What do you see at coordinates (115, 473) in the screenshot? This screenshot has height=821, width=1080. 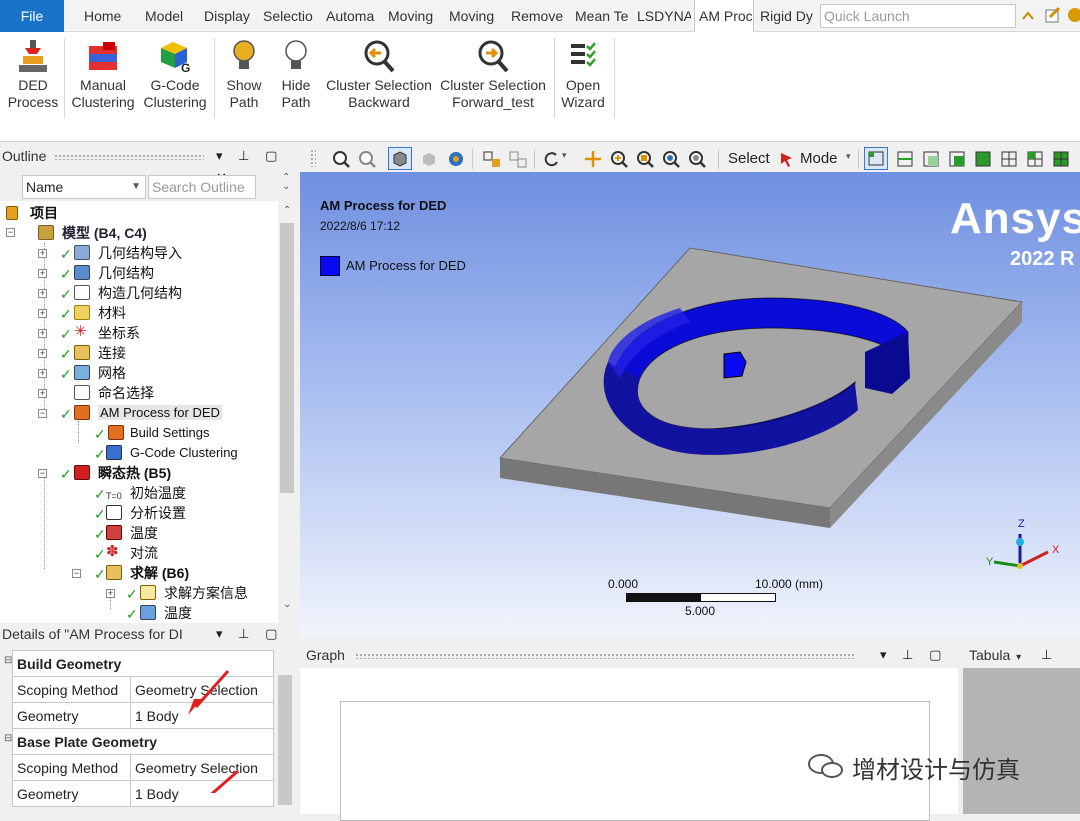 I see `tree-node-transient-thermal: ✓ 瞬态热 (B5)` at bounding box center [115, 473].